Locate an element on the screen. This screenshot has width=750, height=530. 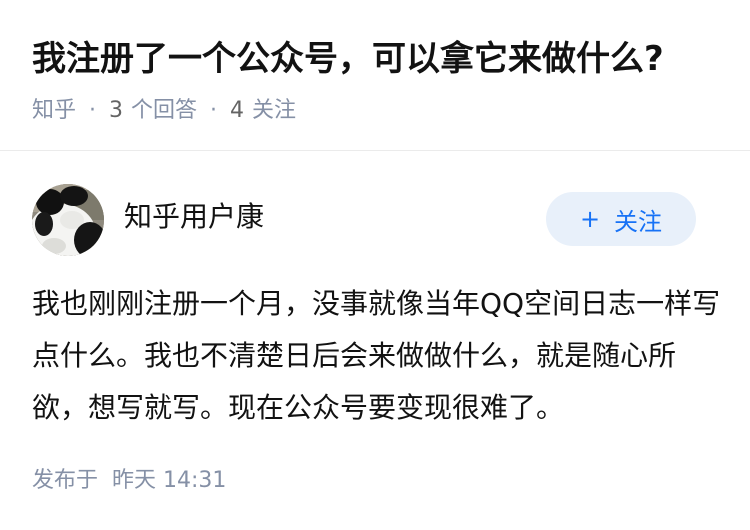
follow-button: + 关注 is located at coordinates (621, 219).